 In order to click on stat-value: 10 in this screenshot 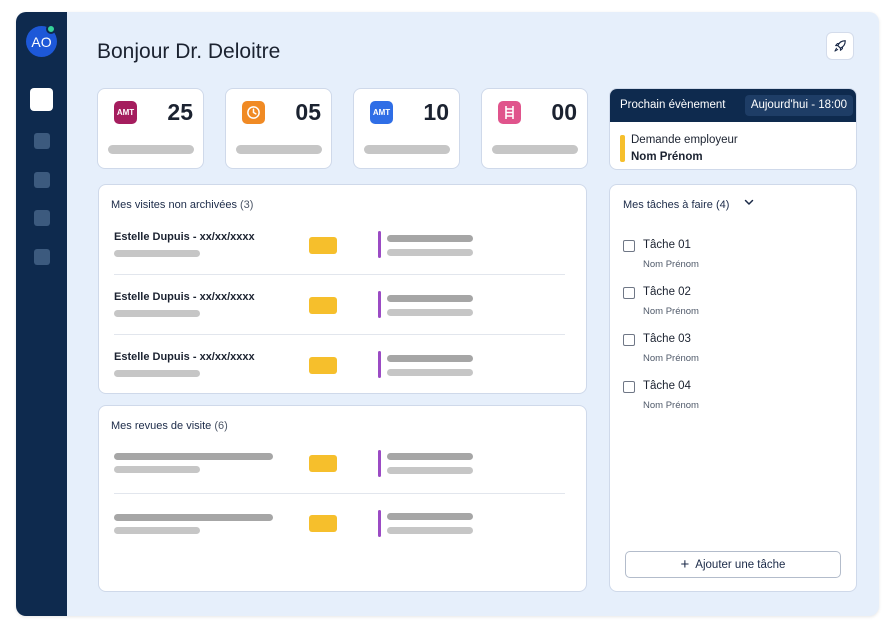, I will do `click(436, 112)`.